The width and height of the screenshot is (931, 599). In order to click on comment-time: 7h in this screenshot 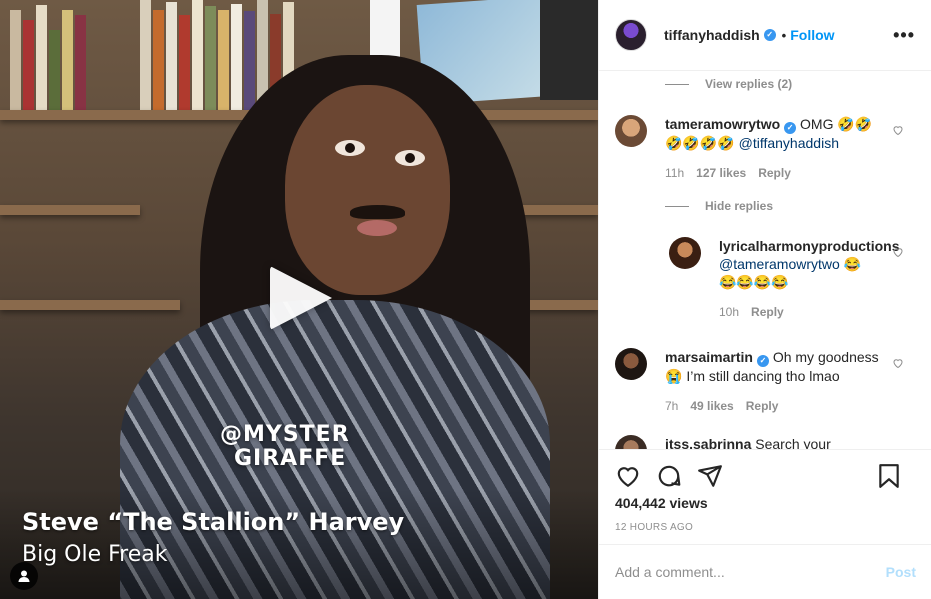, I will do `click(672, 406)`.